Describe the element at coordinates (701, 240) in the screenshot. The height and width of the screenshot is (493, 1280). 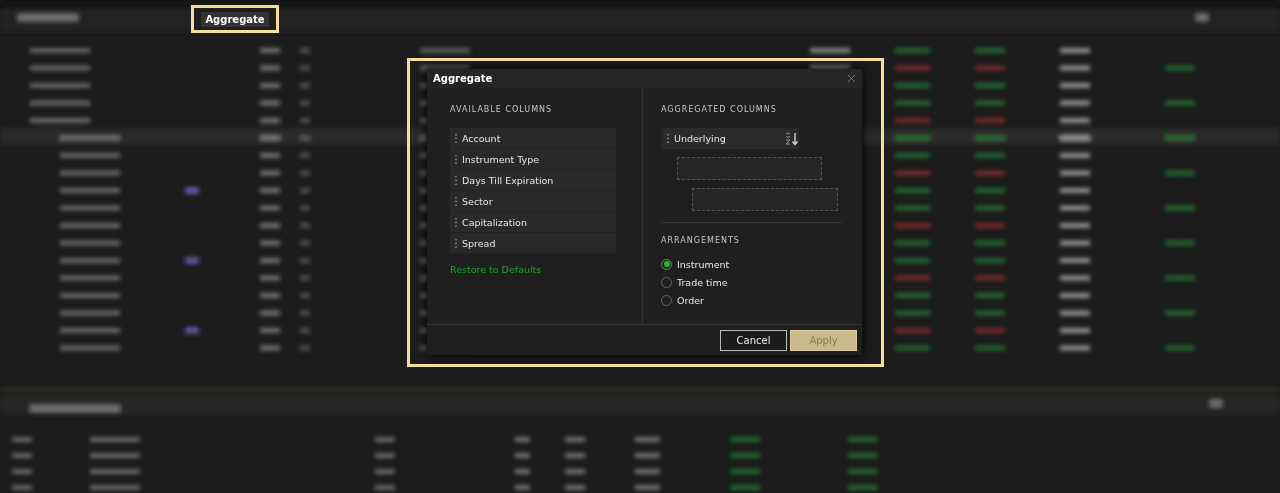
I see `section-heading: ARRANGEMENTS` at that location.